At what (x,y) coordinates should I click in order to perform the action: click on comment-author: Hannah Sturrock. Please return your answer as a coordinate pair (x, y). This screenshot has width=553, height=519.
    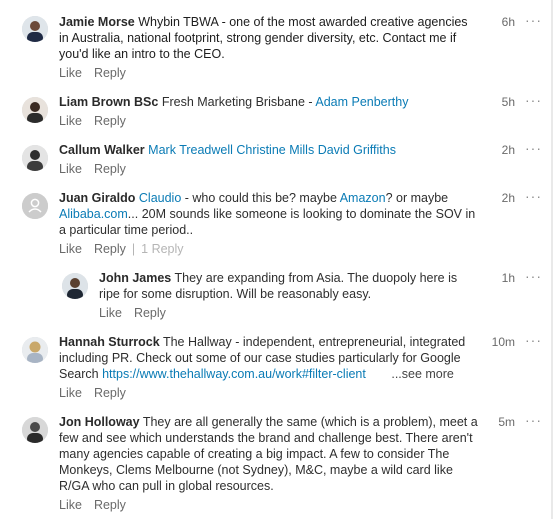
    Looking at the image, I should click on (109, 342).